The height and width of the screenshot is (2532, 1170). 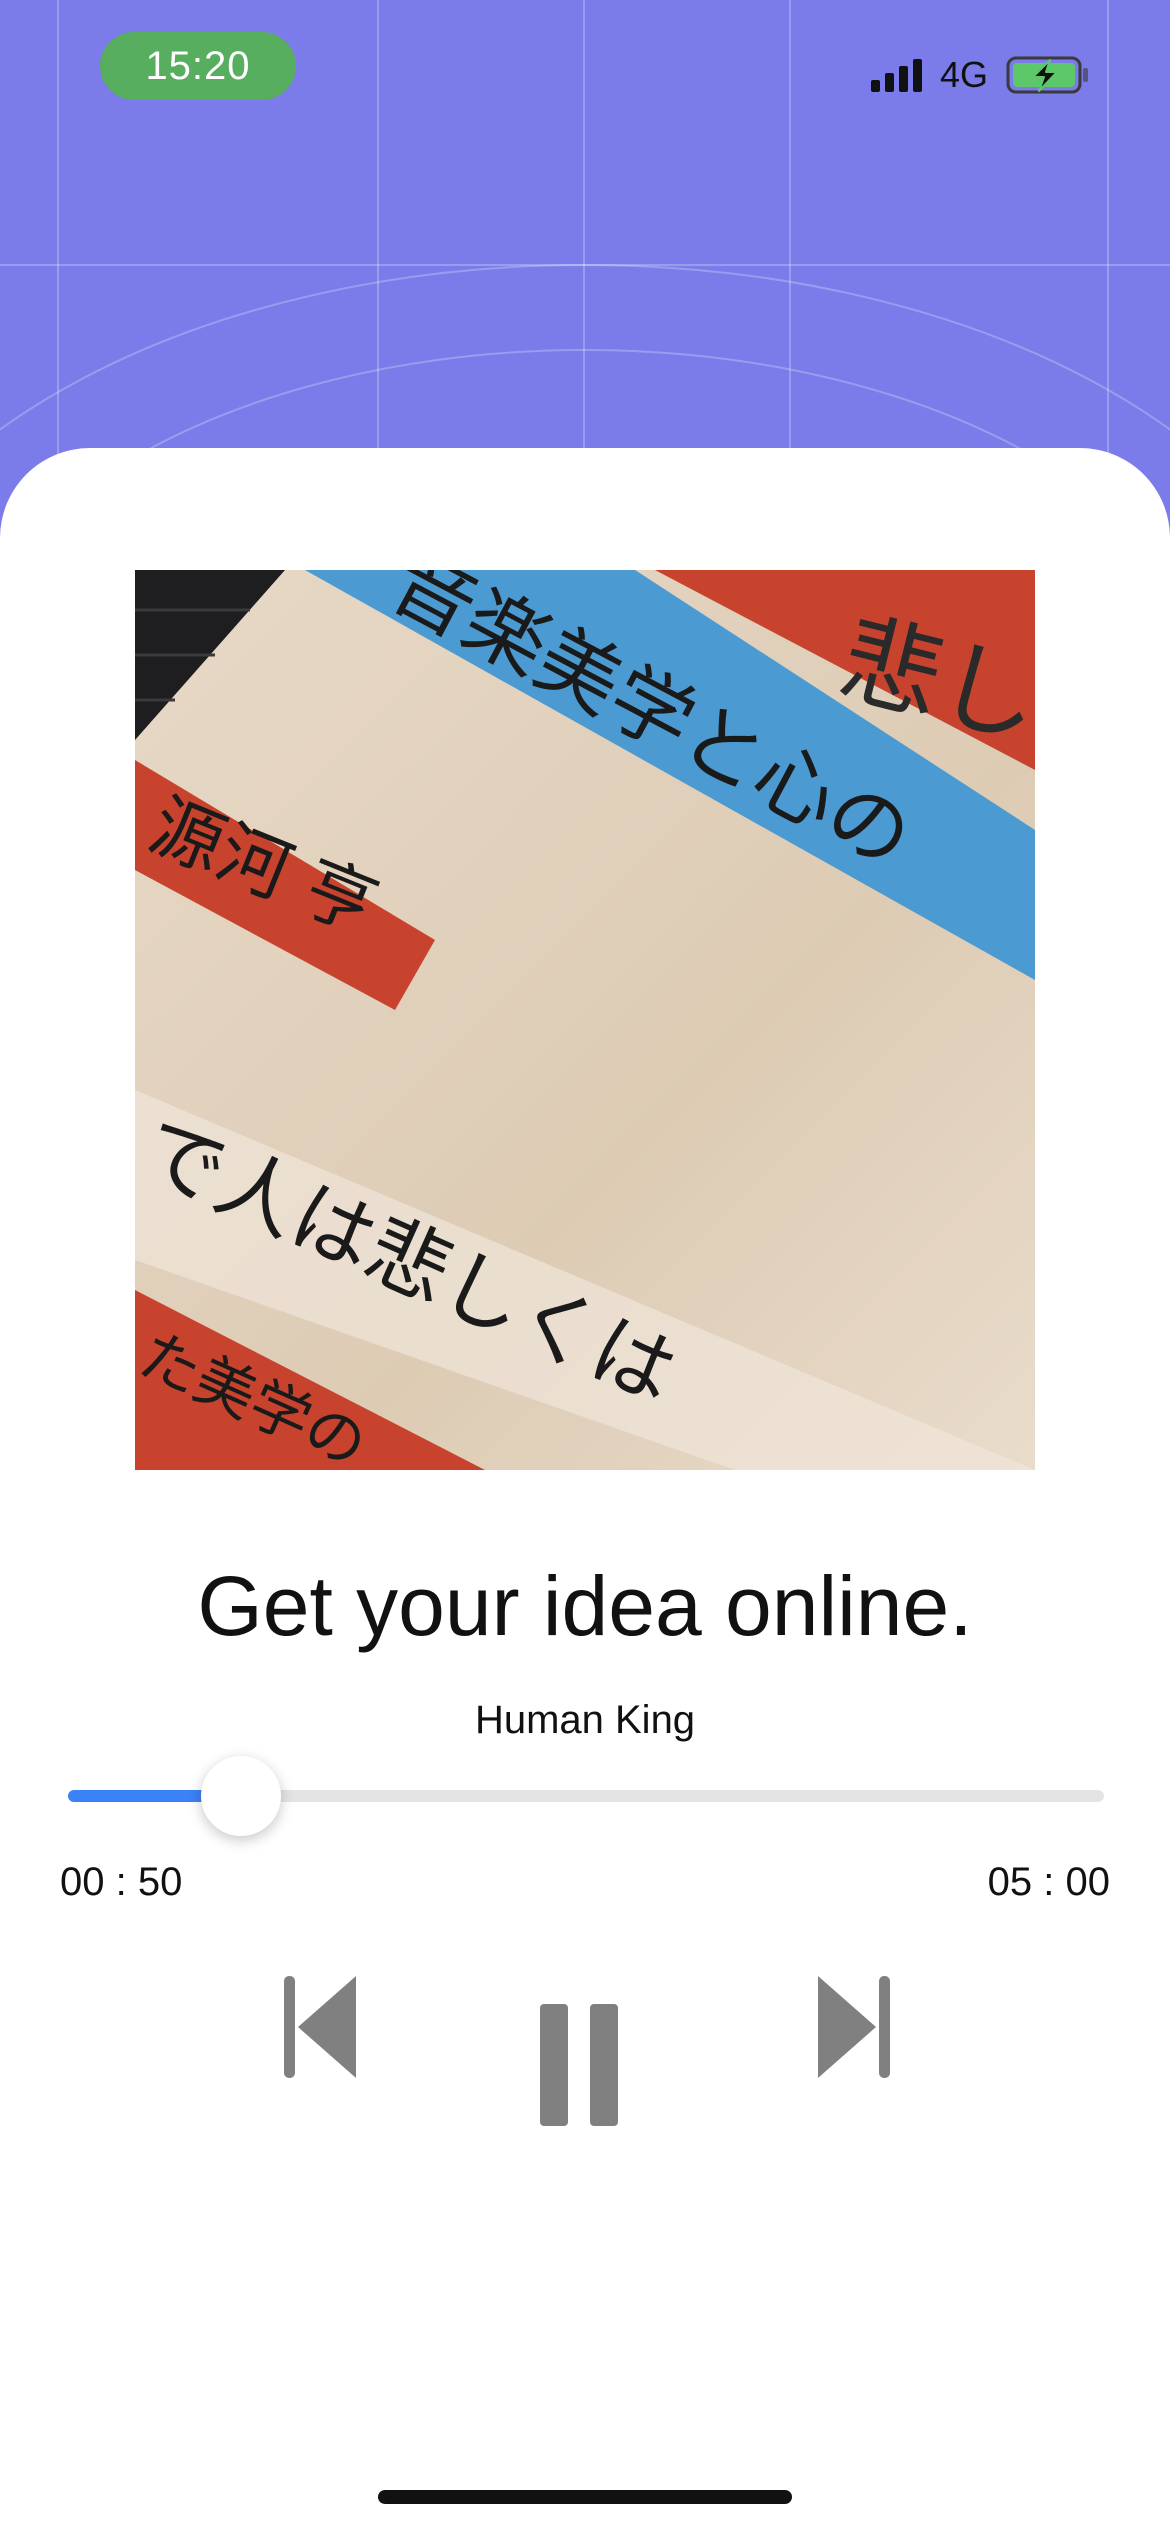 What do you see at coordinates (585, 1720) in the screenshot?
I see `artist-name: Human King` at bounding box center [585, 1720].